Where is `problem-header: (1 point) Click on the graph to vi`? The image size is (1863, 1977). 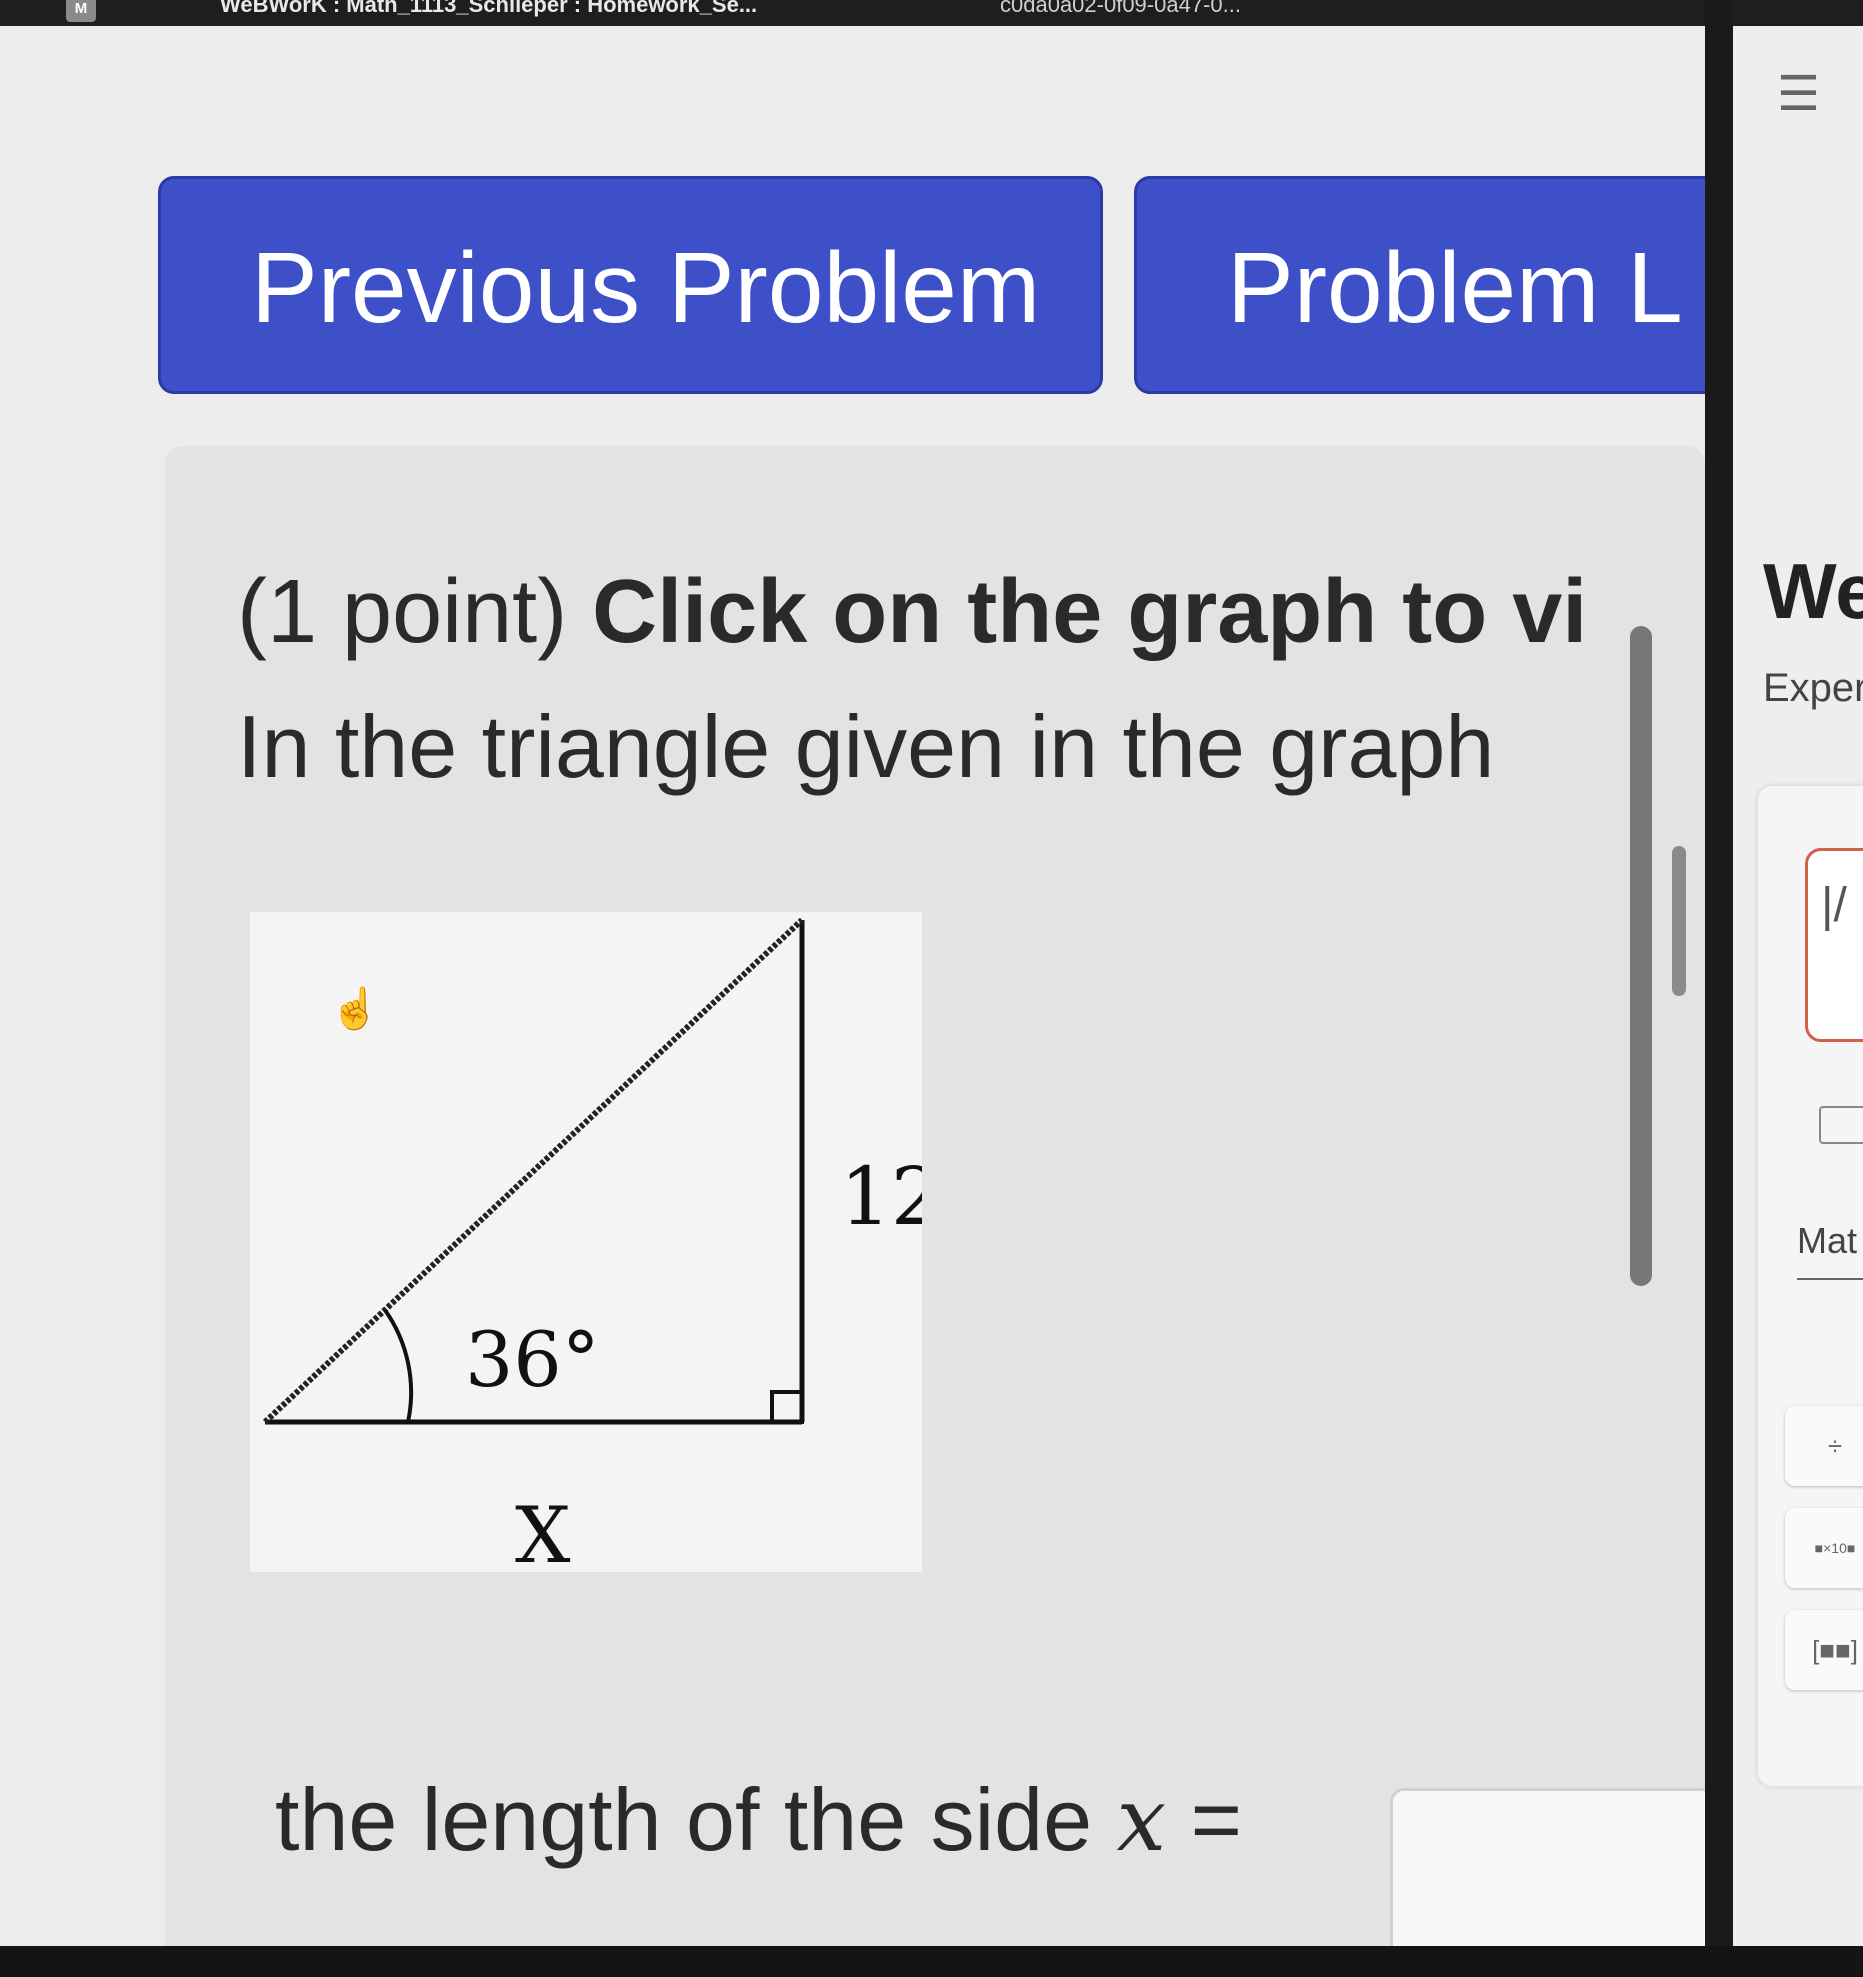 problem-header: (1 point) Click on the graph to vi is located at coordinates (912, 612).